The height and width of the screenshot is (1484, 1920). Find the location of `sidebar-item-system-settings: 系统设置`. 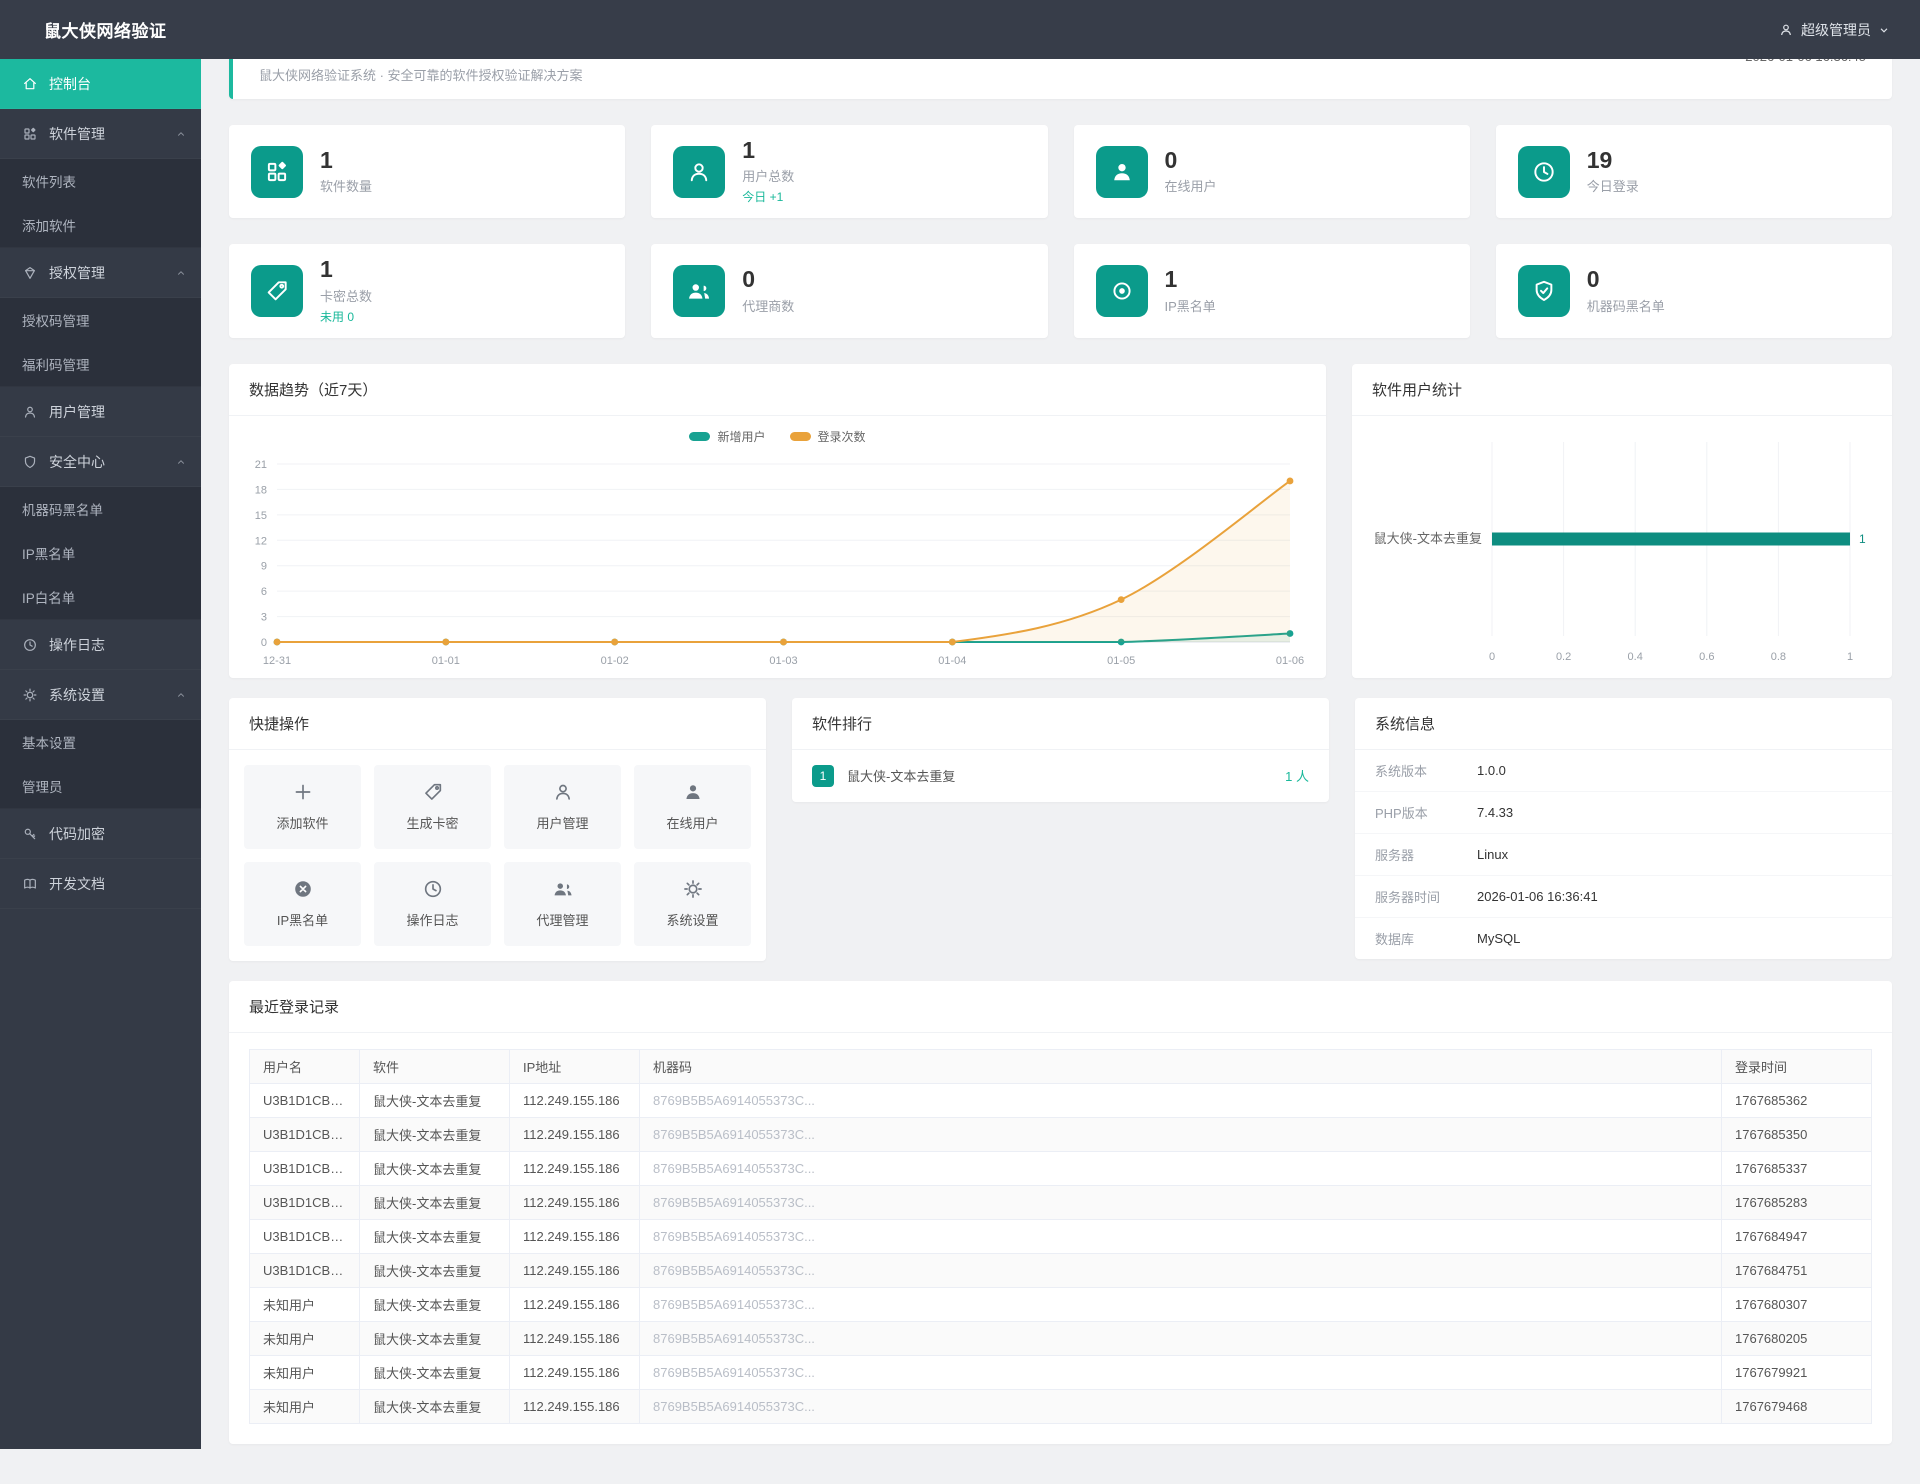

sidebar-item-system-settings: 系统设置 is located at coordinates (100, 695).